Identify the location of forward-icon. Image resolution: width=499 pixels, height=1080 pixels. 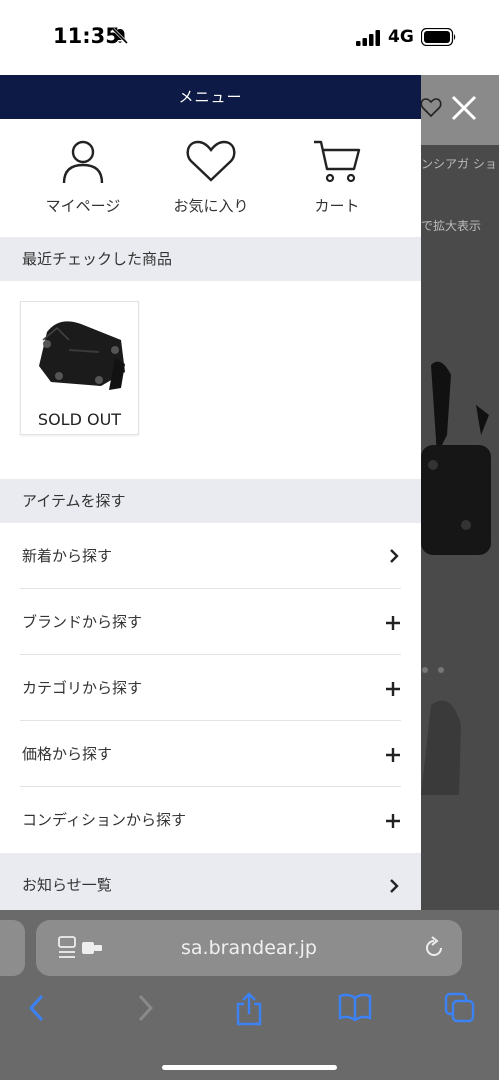
(145, 1010).